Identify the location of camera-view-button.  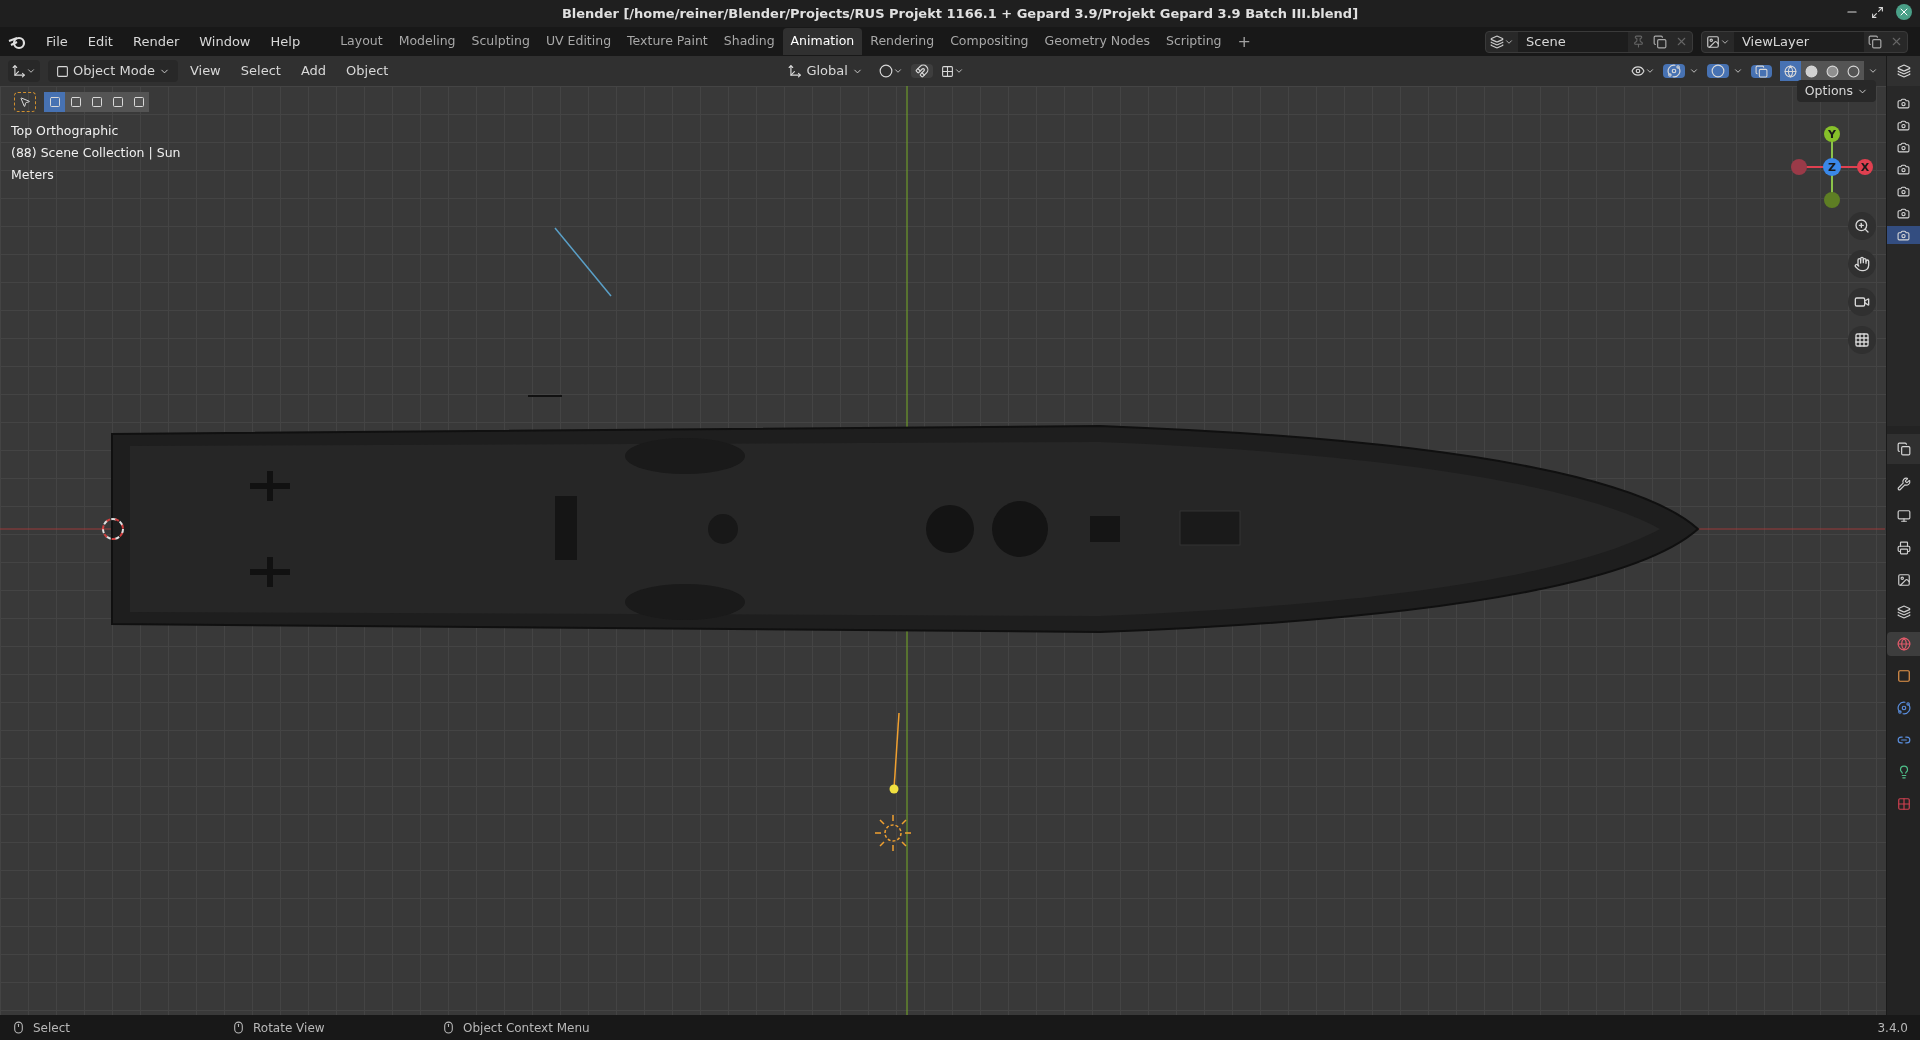
(1862, 302).